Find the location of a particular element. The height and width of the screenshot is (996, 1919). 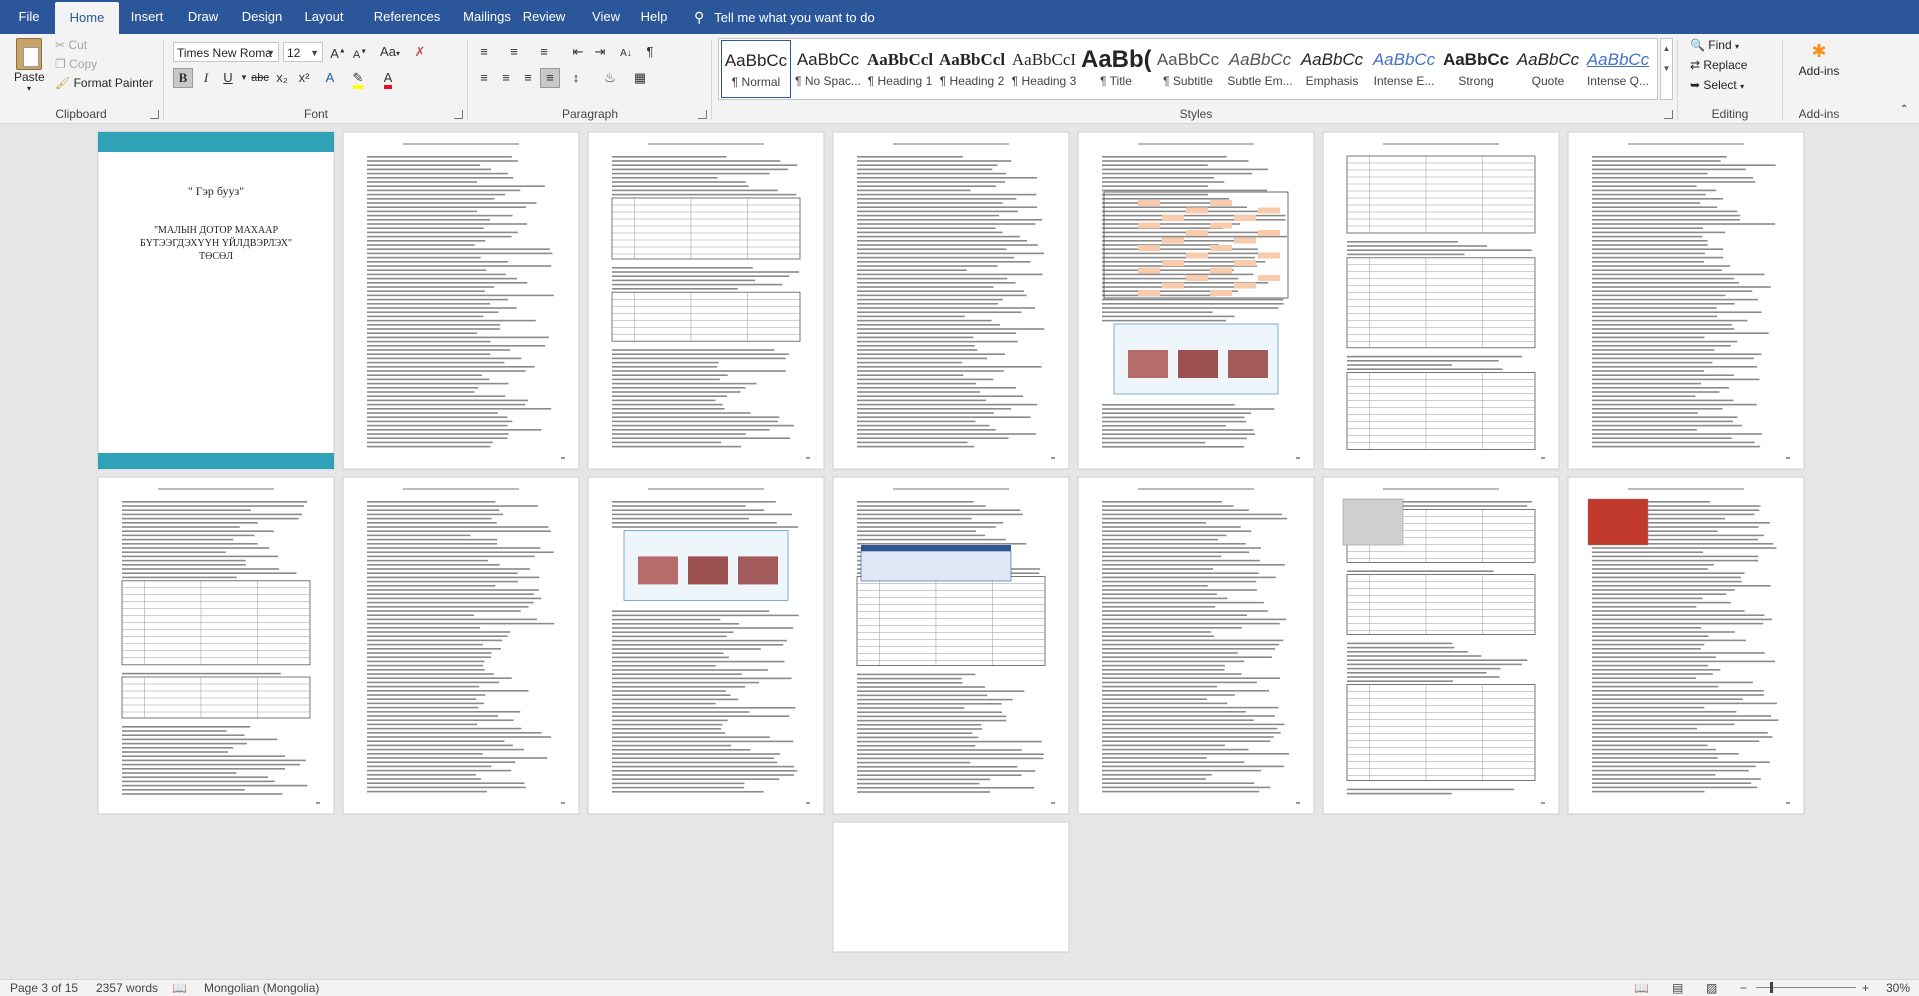

justify-button: ≡ is located at coordinates (550, 78).